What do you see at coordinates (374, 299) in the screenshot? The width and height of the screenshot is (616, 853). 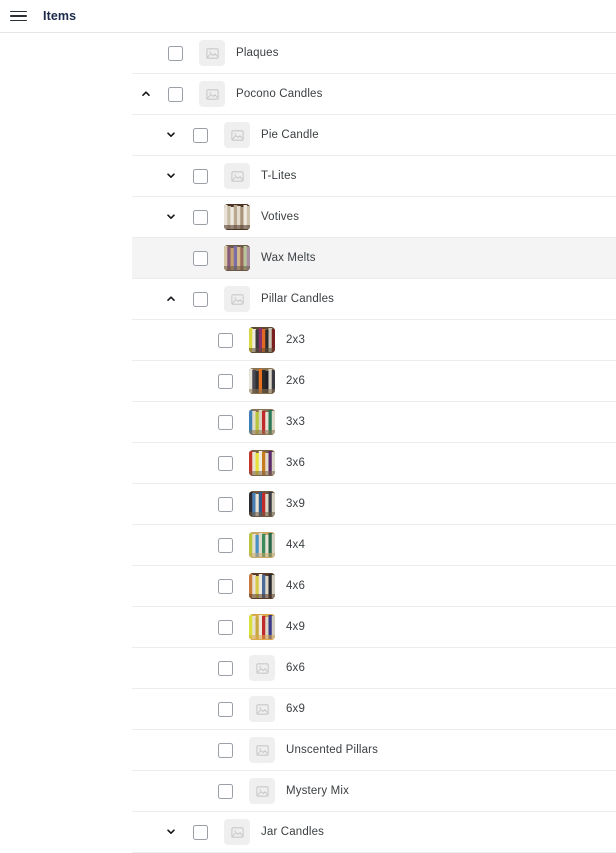 I see `table-row: Pillar Candles` at bounding box center [374, 299].